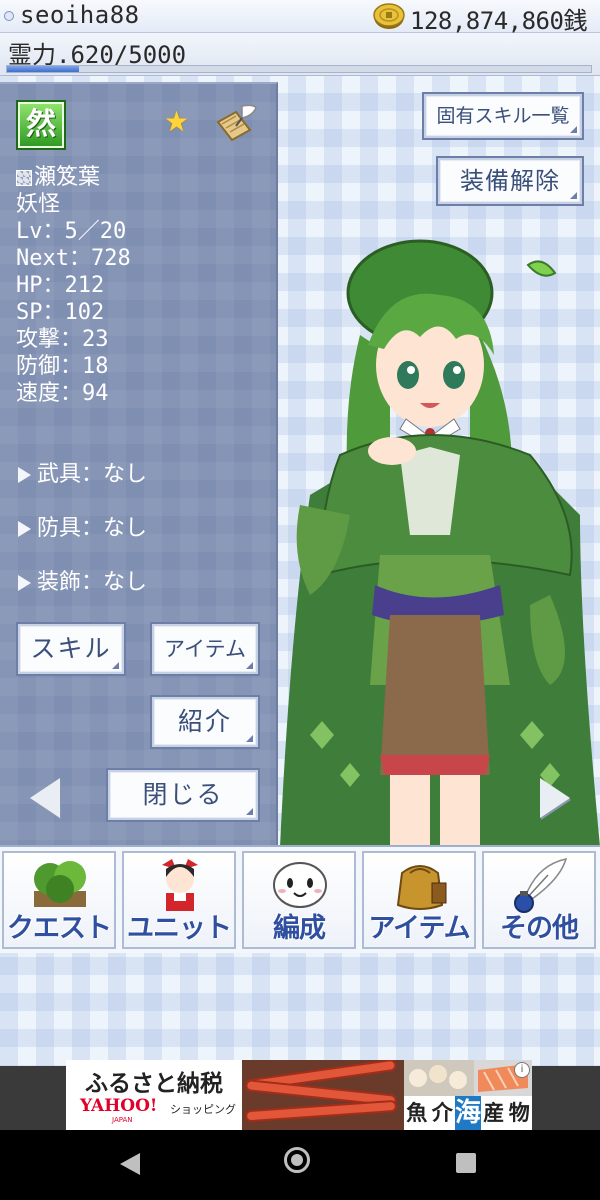  Describe the element at coordinates (539, 928) in the screenshot. I see `nav-other-label: その他` at that location.